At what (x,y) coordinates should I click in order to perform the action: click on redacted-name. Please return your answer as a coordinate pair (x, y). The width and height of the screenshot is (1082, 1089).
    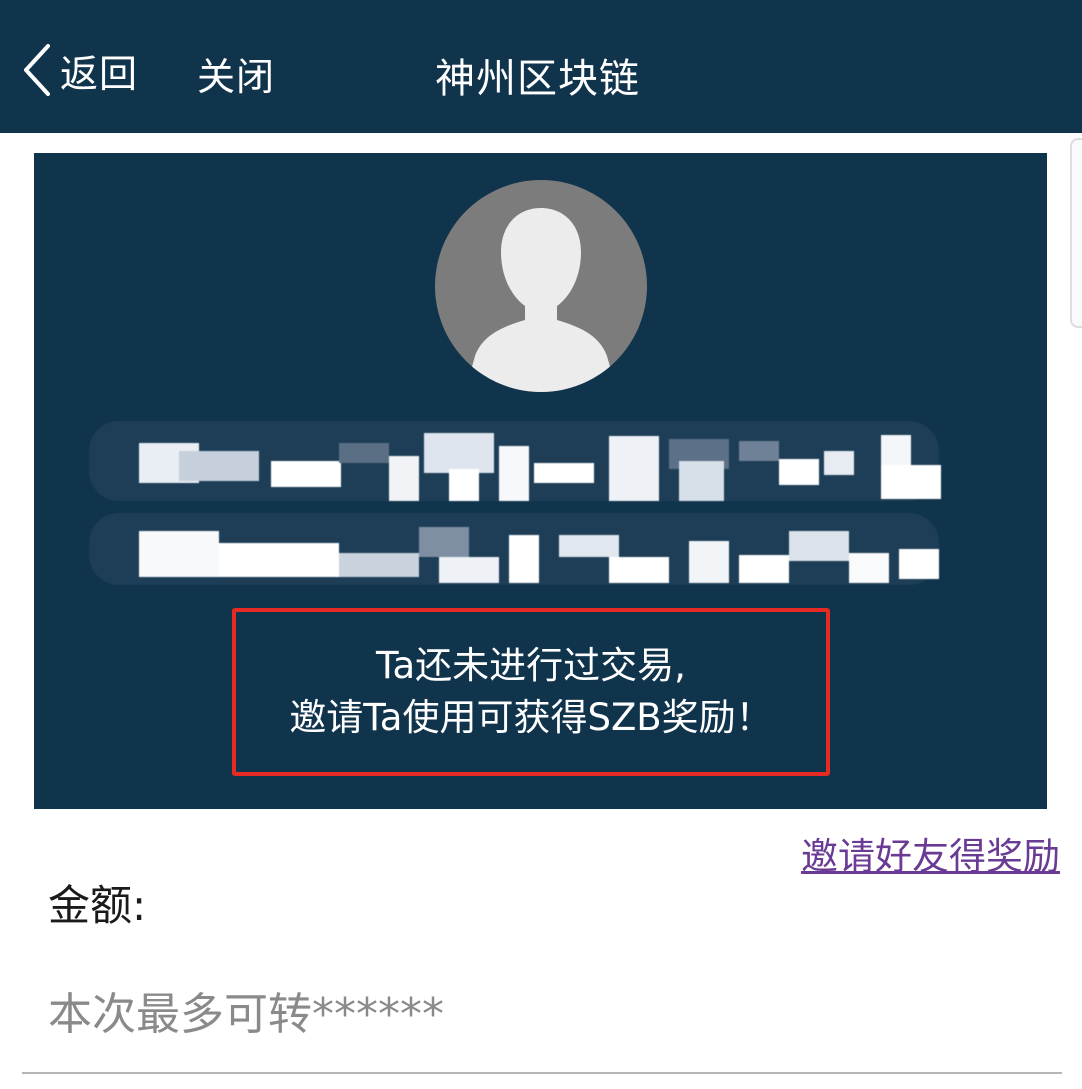
    Looking at the image, I should click on (515, 461).